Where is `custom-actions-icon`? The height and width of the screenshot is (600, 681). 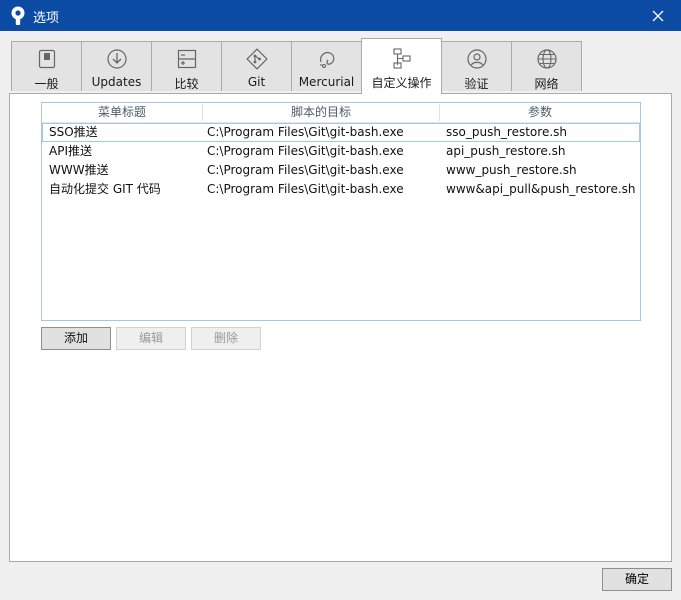
custom-actions-icon is located at coordinates (401, 58).